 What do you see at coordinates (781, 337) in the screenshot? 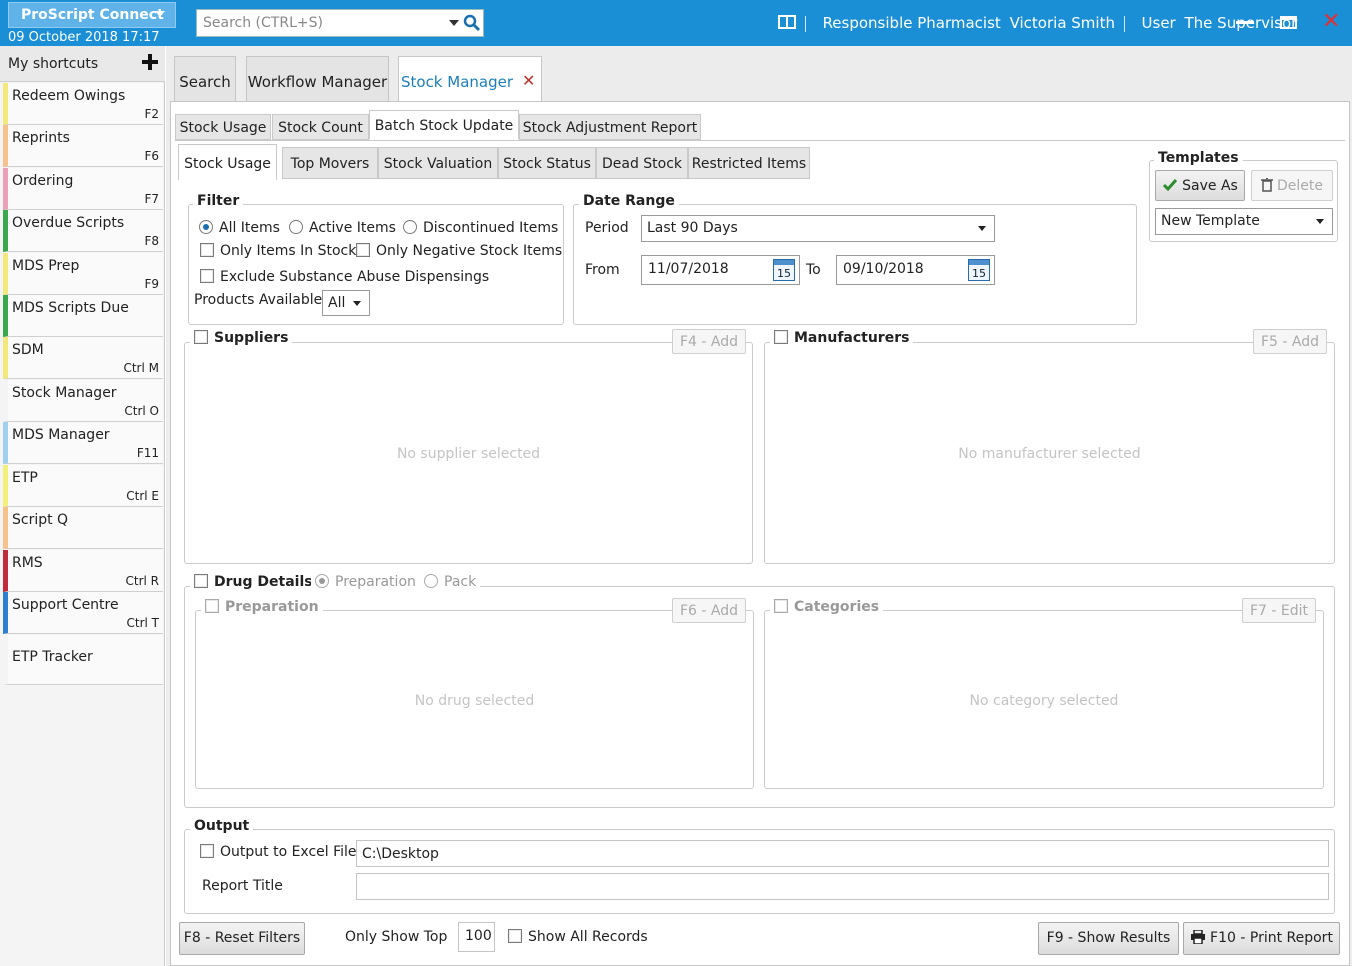
I see `manufacturers-checkbox` at bounding box center [781, 337].